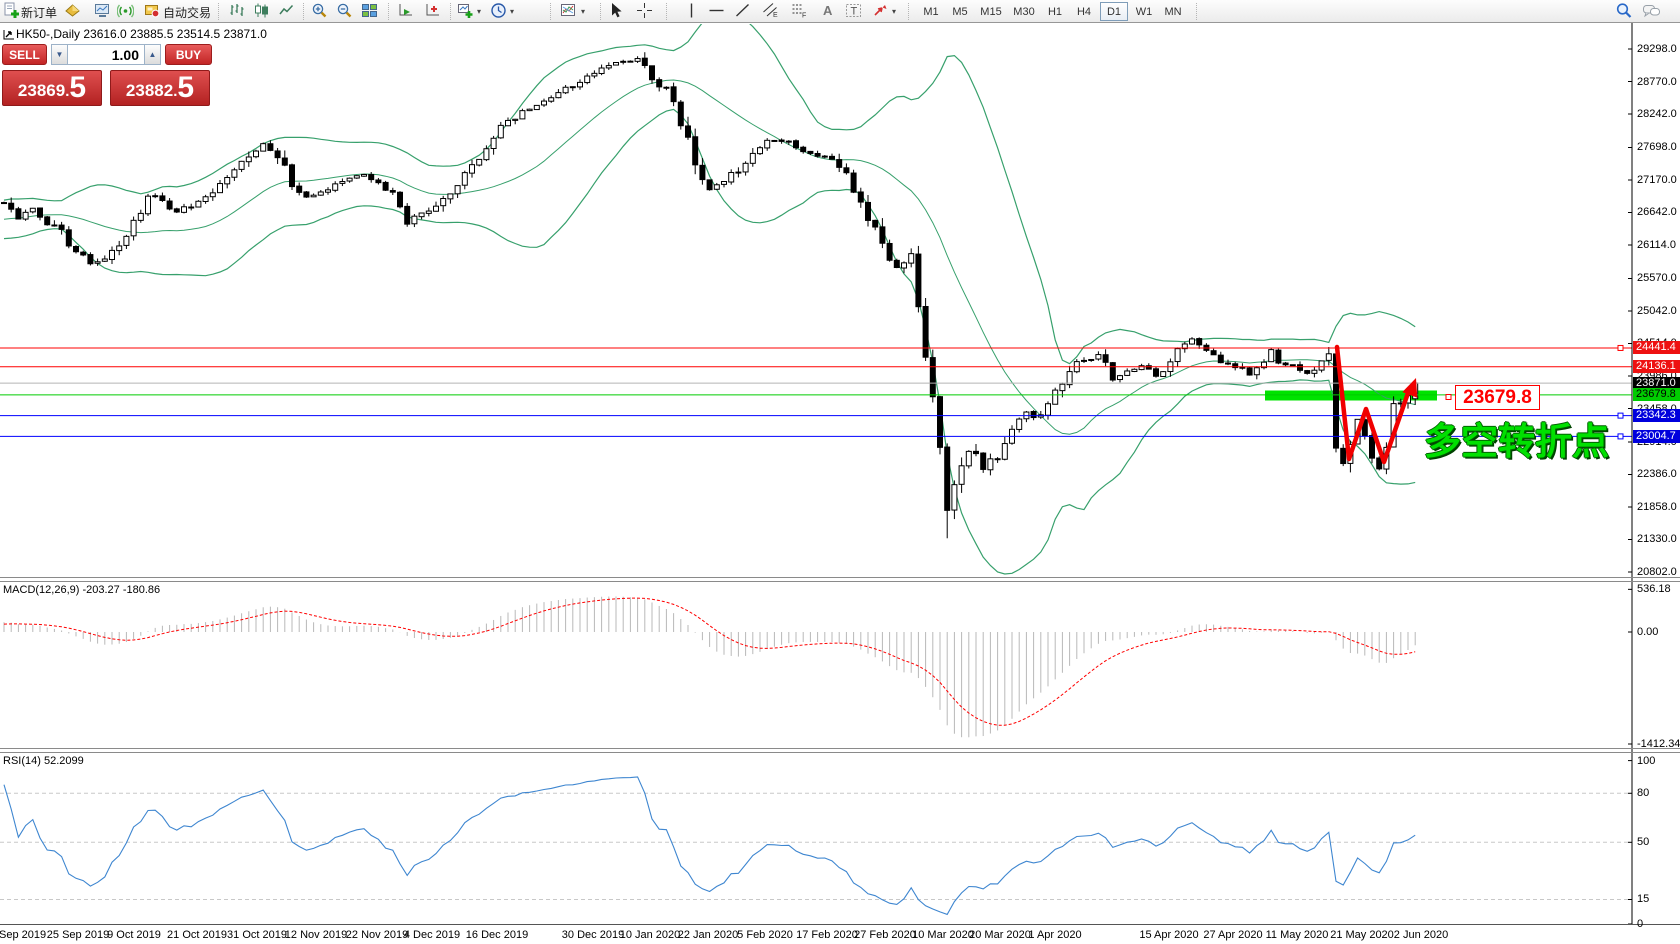  I want to click on date-label: 15 Apr 2020, so click(1169, 935).